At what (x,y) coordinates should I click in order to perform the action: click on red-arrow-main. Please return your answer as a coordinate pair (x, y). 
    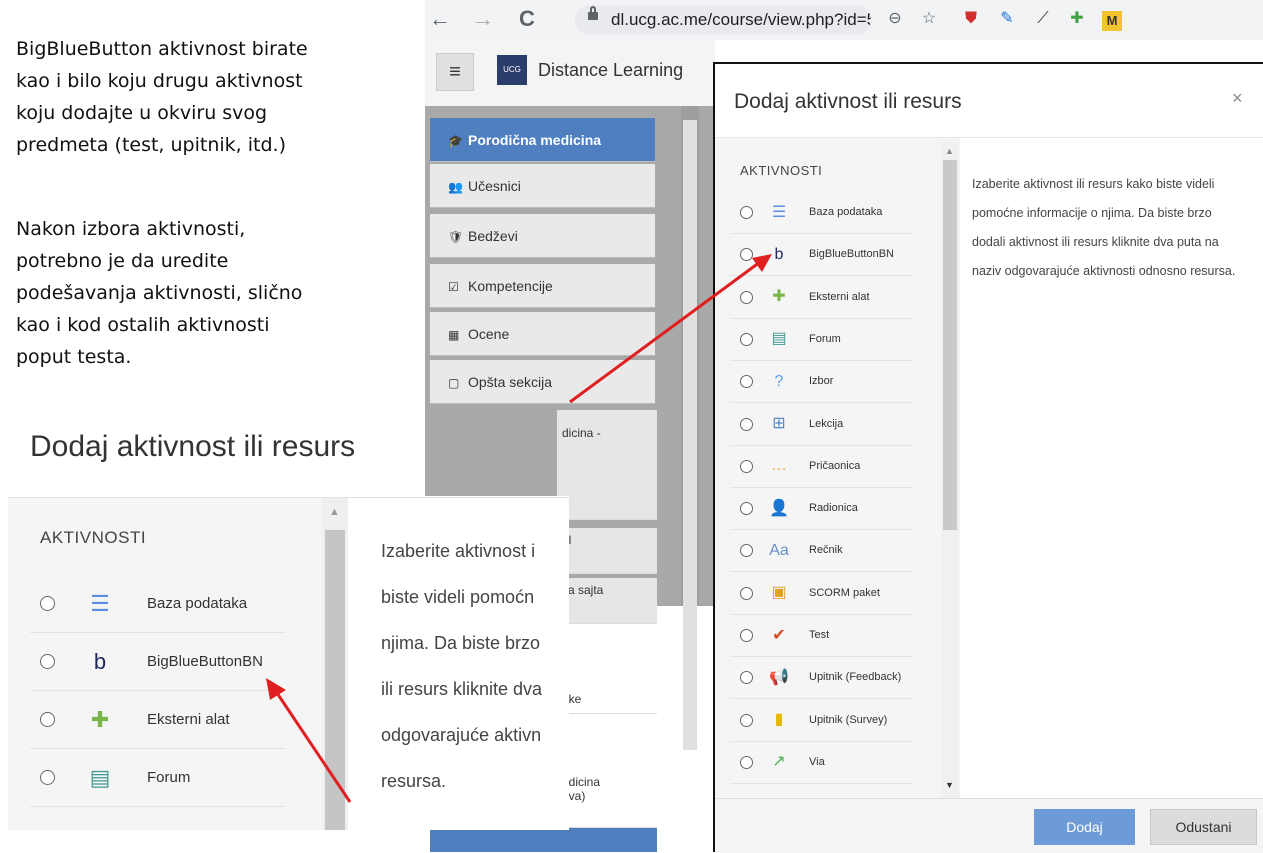
    Looking at the image, I should click on (665, 332).